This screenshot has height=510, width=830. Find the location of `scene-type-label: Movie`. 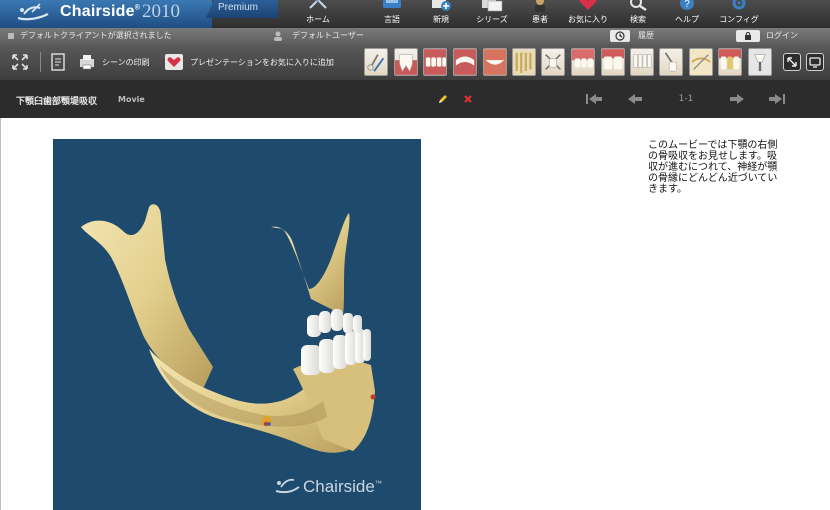

scene-type-label: Movie is located at coordinates (131, 99).